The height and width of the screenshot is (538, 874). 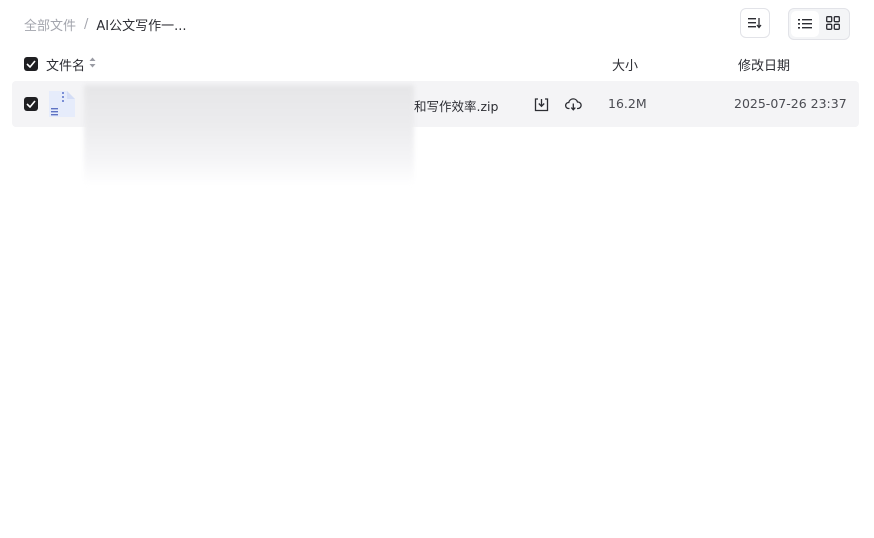 I want to click on cloud-save-icon, so click(x=573, y=104).